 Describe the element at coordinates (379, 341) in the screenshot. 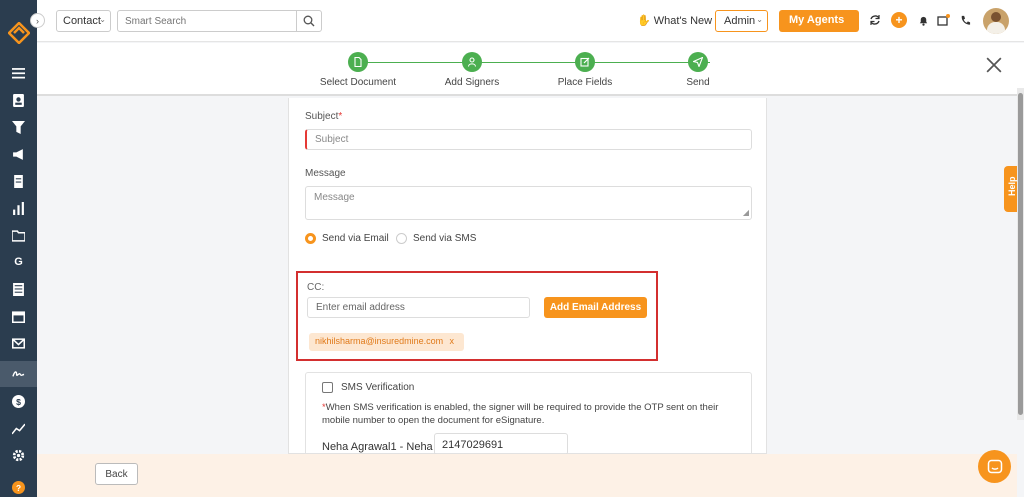

I see `cc-email-chip-text: nikhilsharma@insuredmine.com` at that location.